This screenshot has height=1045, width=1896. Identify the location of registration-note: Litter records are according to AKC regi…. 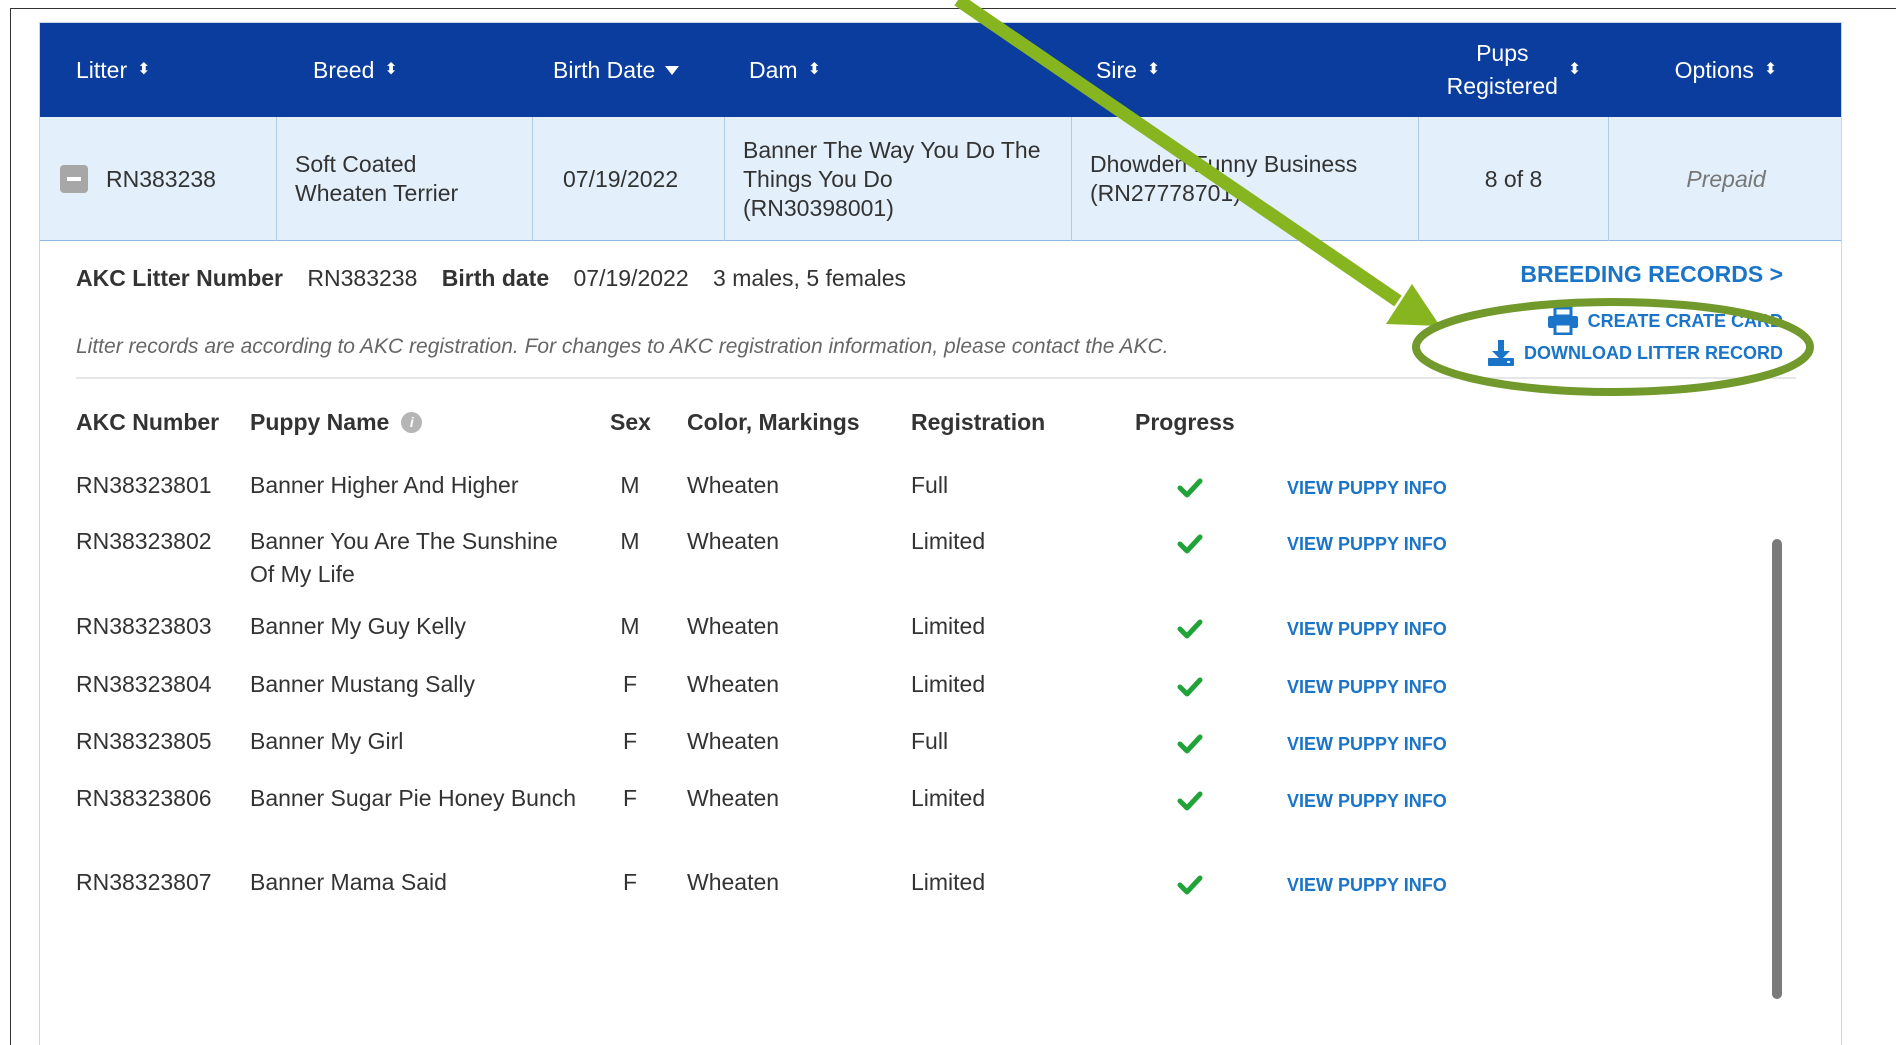
(622, 346).